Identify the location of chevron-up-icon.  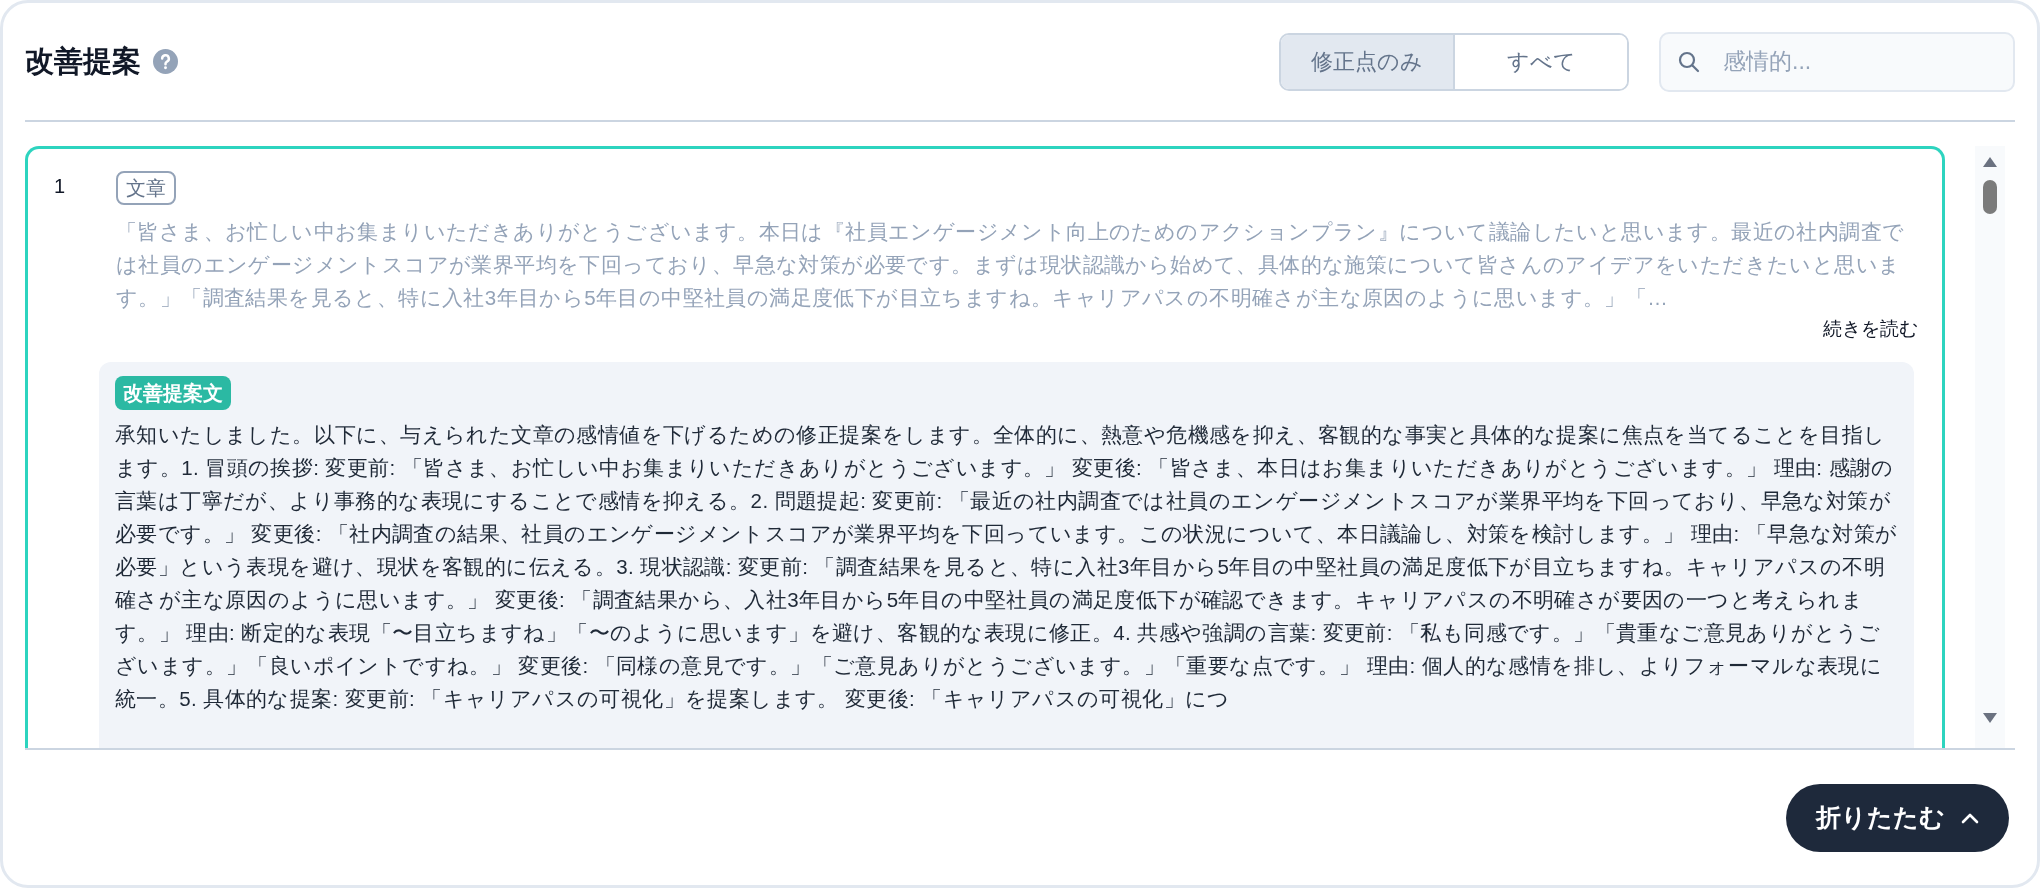
(1970, 817).